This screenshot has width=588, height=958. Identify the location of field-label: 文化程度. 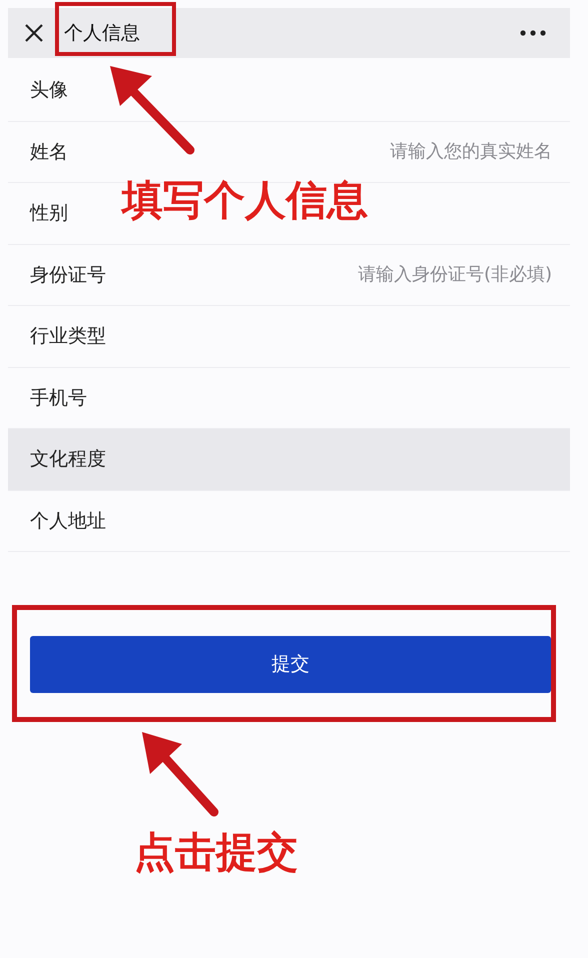
(68, 459).